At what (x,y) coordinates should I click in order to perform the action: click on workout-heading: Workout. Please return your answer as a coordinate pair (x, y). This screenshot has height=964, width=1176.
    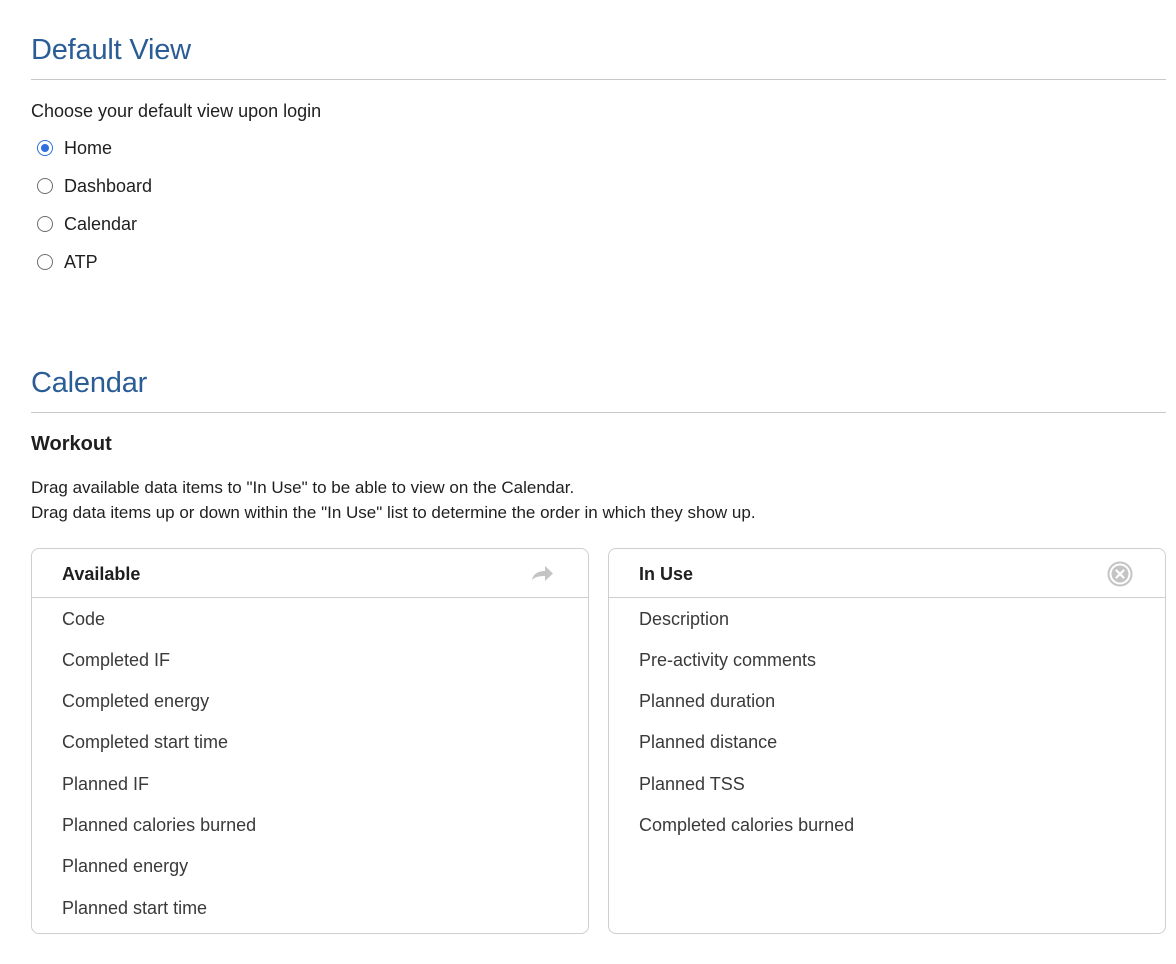
    Looking at the image, I should click on (71, 444).